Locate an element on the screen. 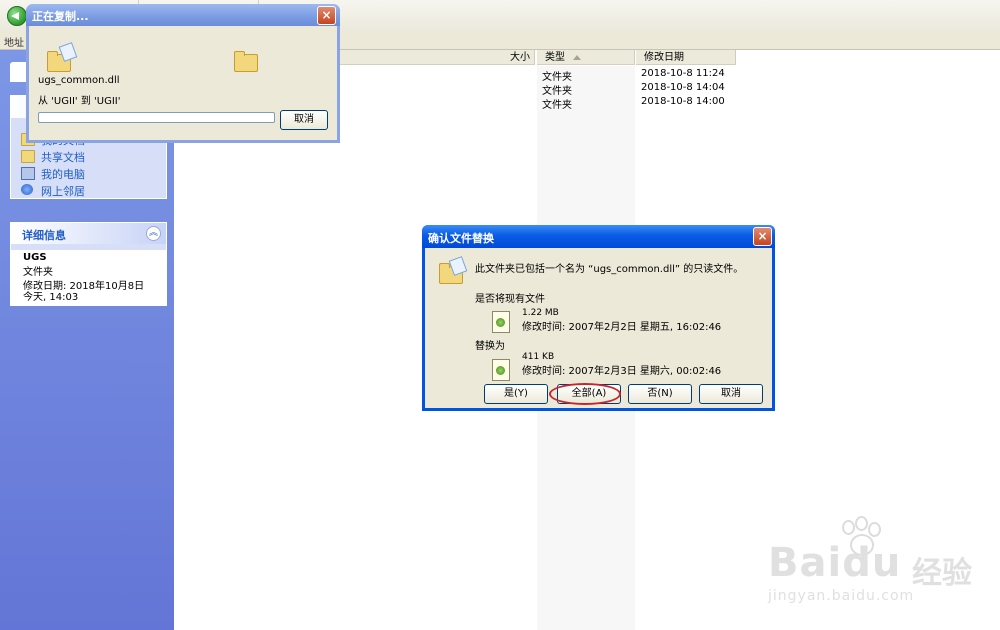 This screenshot has width=1000, height=630. link-label: 共享文档 is located at coordinates (63, 157).